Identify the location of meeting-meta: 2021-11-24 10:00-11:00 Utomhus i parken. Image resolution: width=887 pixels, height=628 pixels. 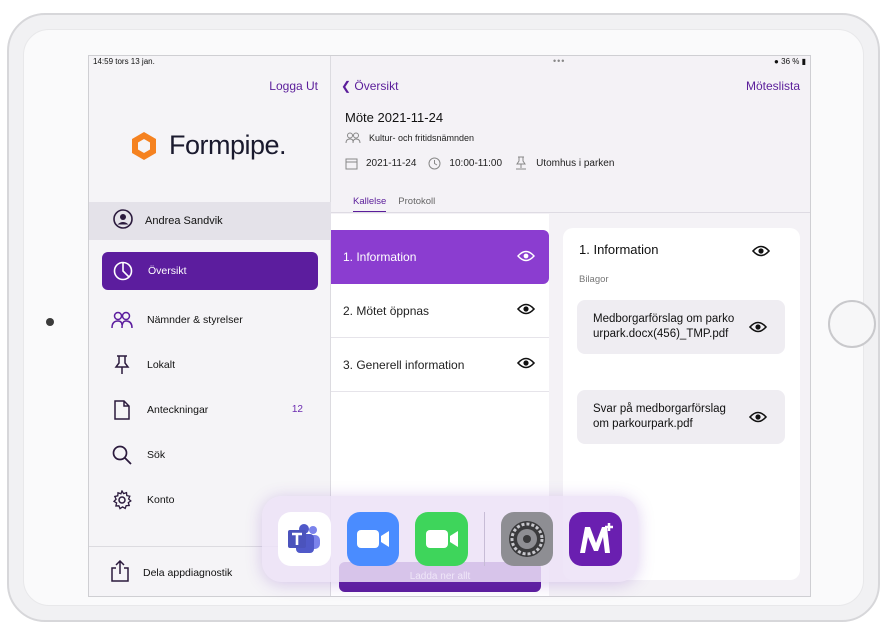
(485, 163).